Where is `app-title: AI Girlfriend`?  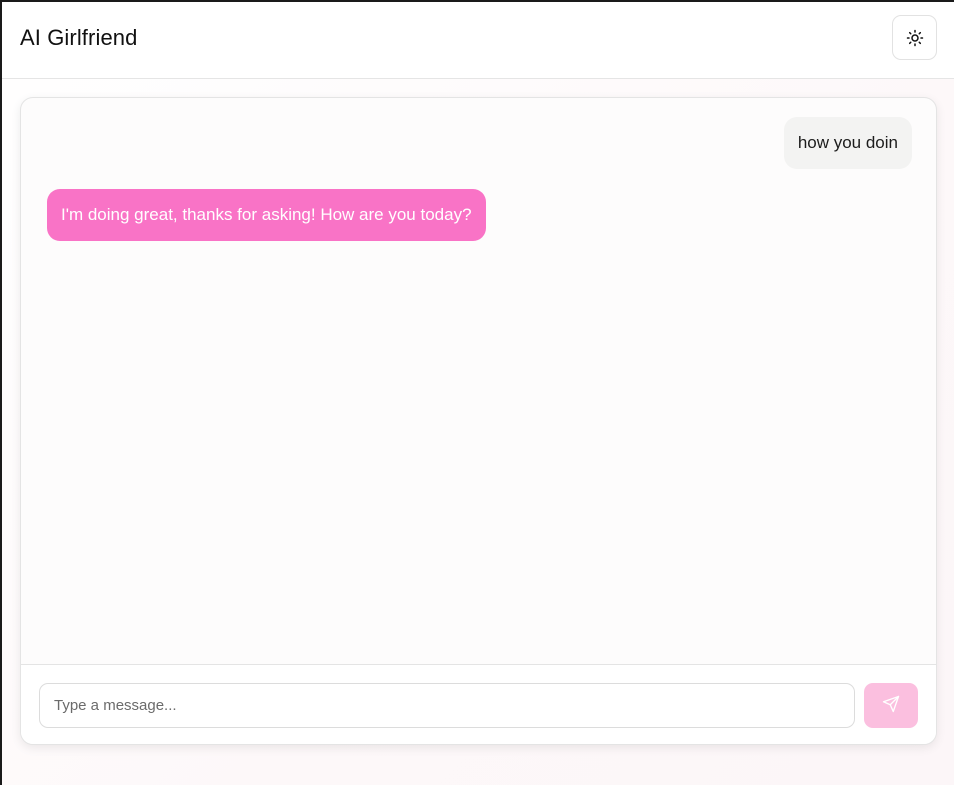 app-title: AI Girlfriend is located at coordinates (79, 37).